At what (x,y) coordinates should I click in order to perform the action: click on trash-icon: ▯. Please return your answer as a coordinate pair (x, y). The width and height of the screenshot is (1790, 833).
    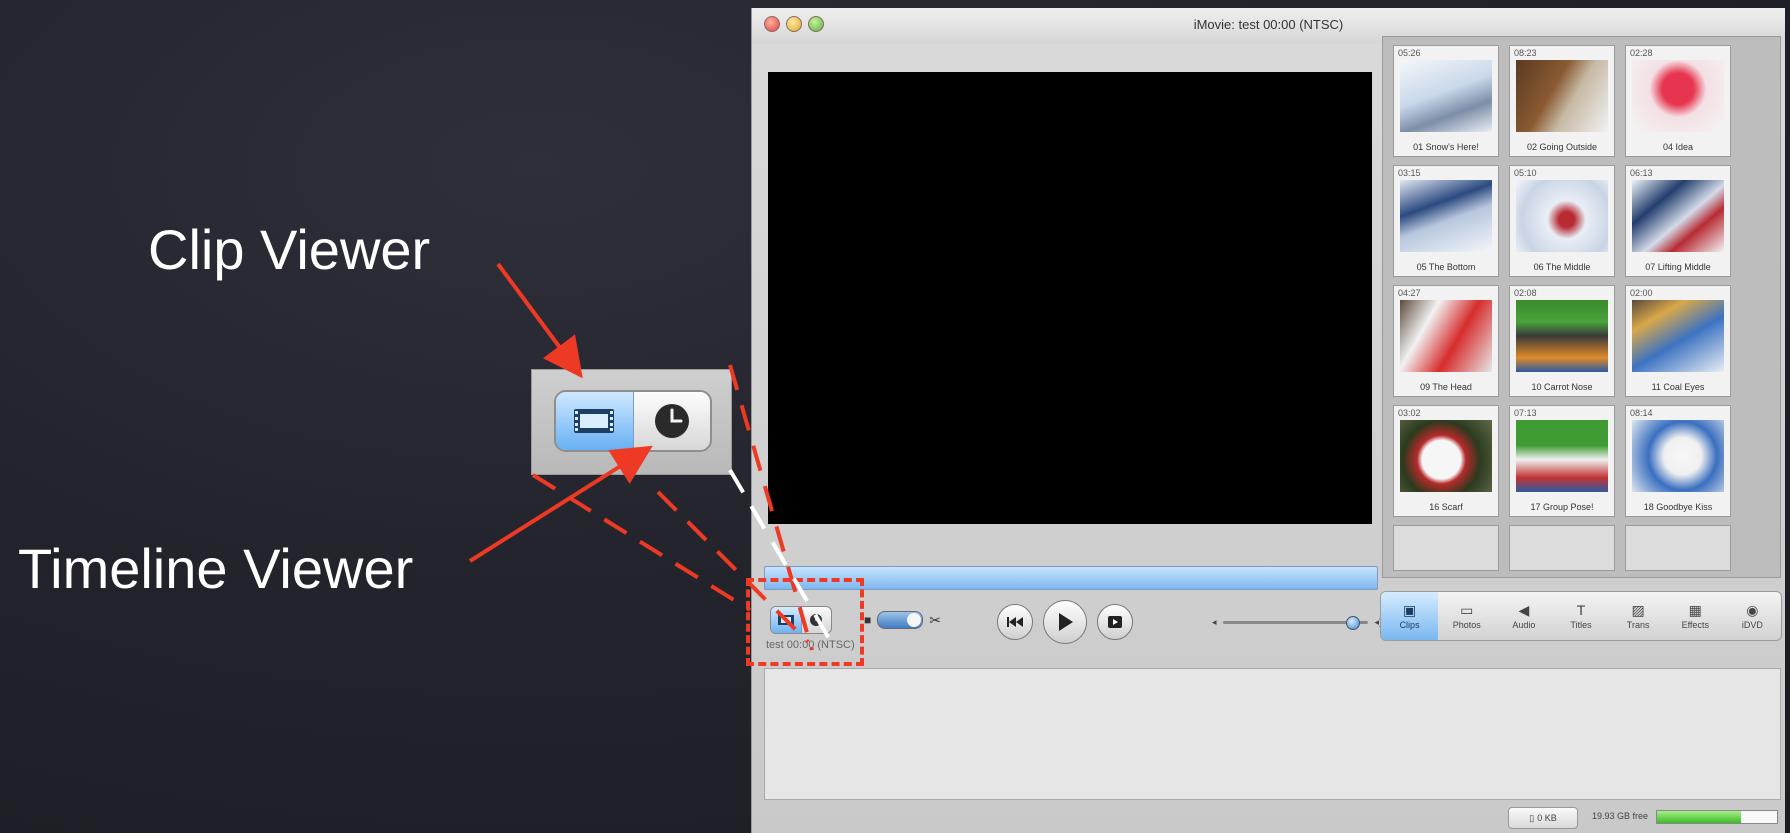
    Looking at the image, I should click on (1532, 817).